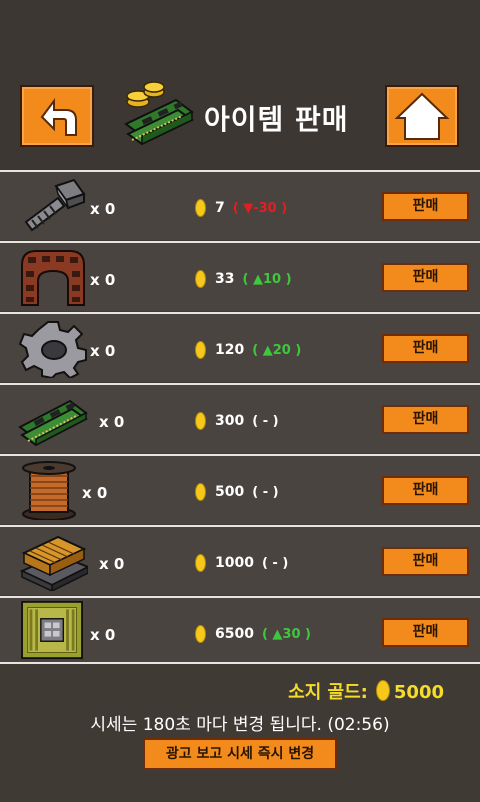 Image resolution: width=480 pixels, height=802 pixels. Describe the element at coordinates (277, 350) in the screenshot. I see `price-change: ( ▲20 )` at that location.